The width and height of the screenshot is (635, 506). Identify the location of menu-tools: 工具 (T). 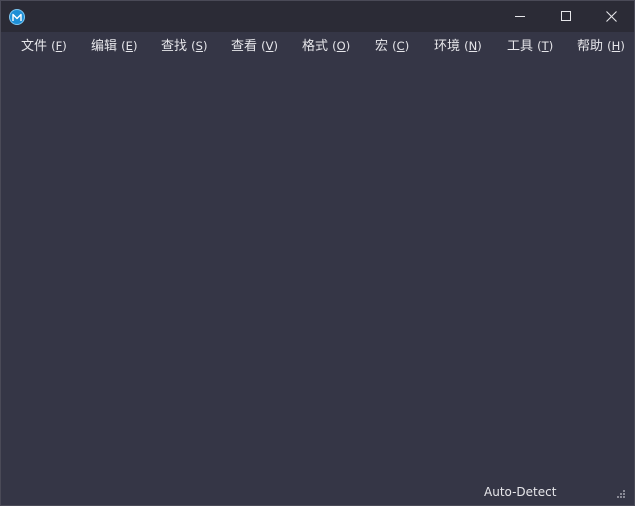
(530, 46).